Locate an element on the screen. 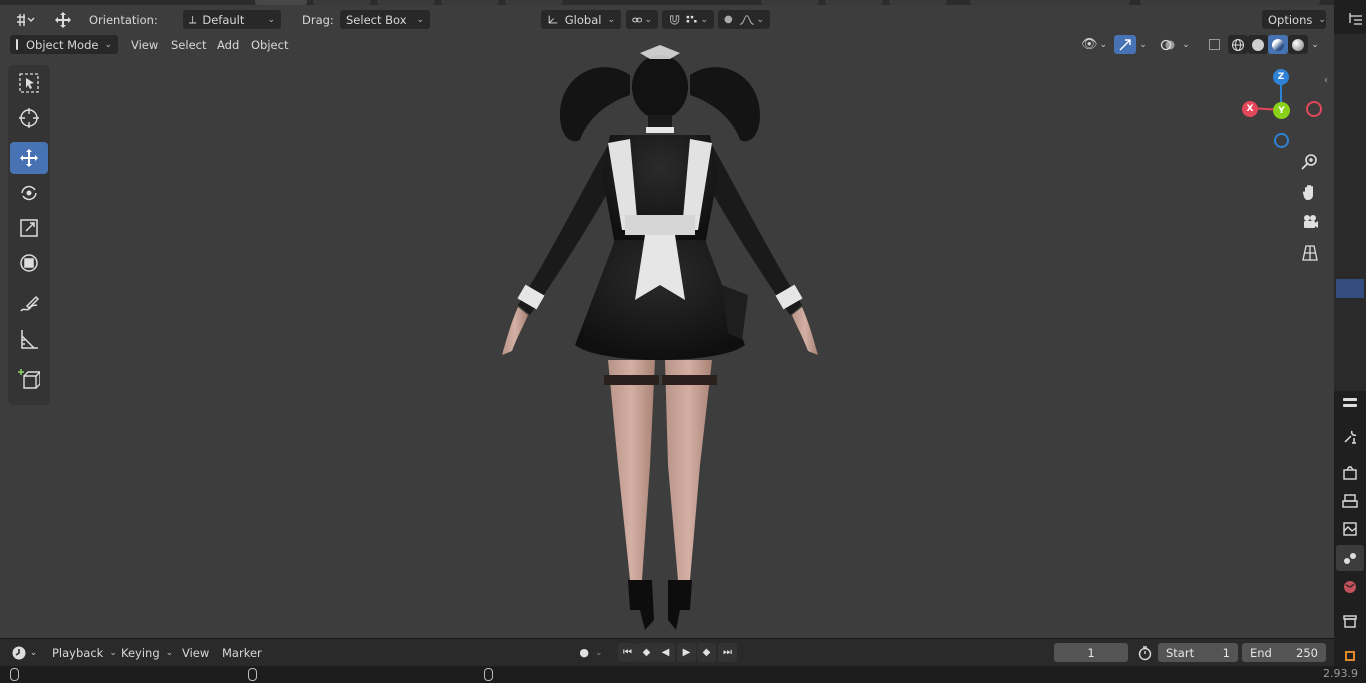 The width and height of the screenshot is (1366, 683). shading-rendered-button is located at coordinates (1298, 44).